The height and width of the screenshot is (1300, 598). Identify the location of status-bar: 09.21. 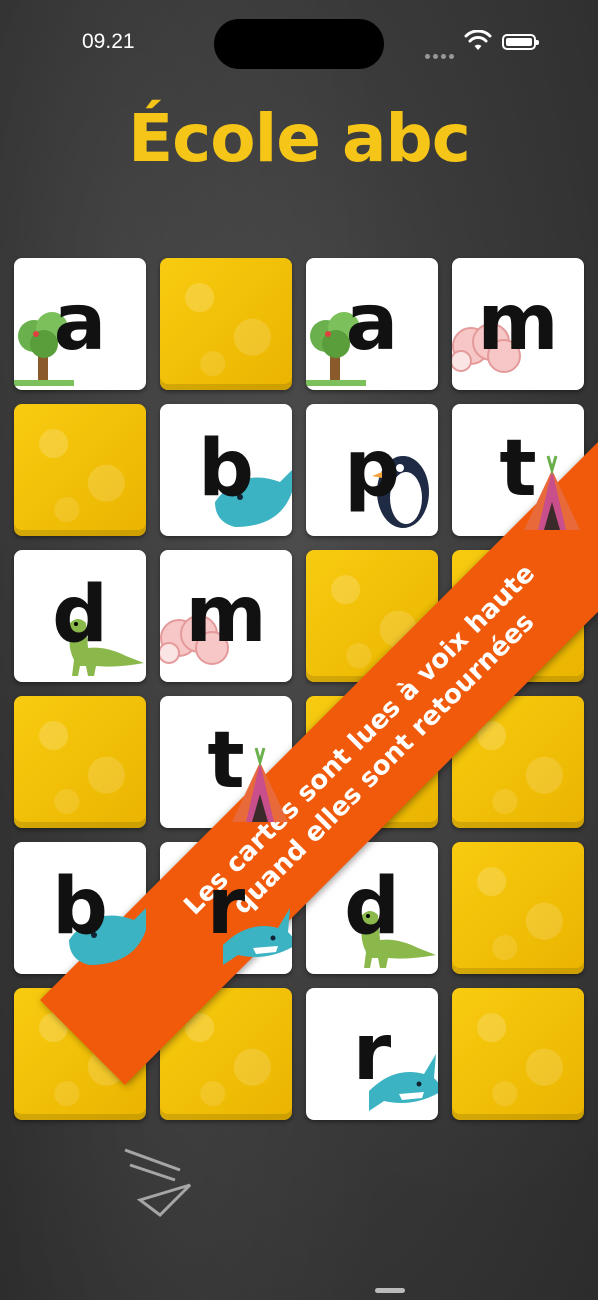
(299, 45).